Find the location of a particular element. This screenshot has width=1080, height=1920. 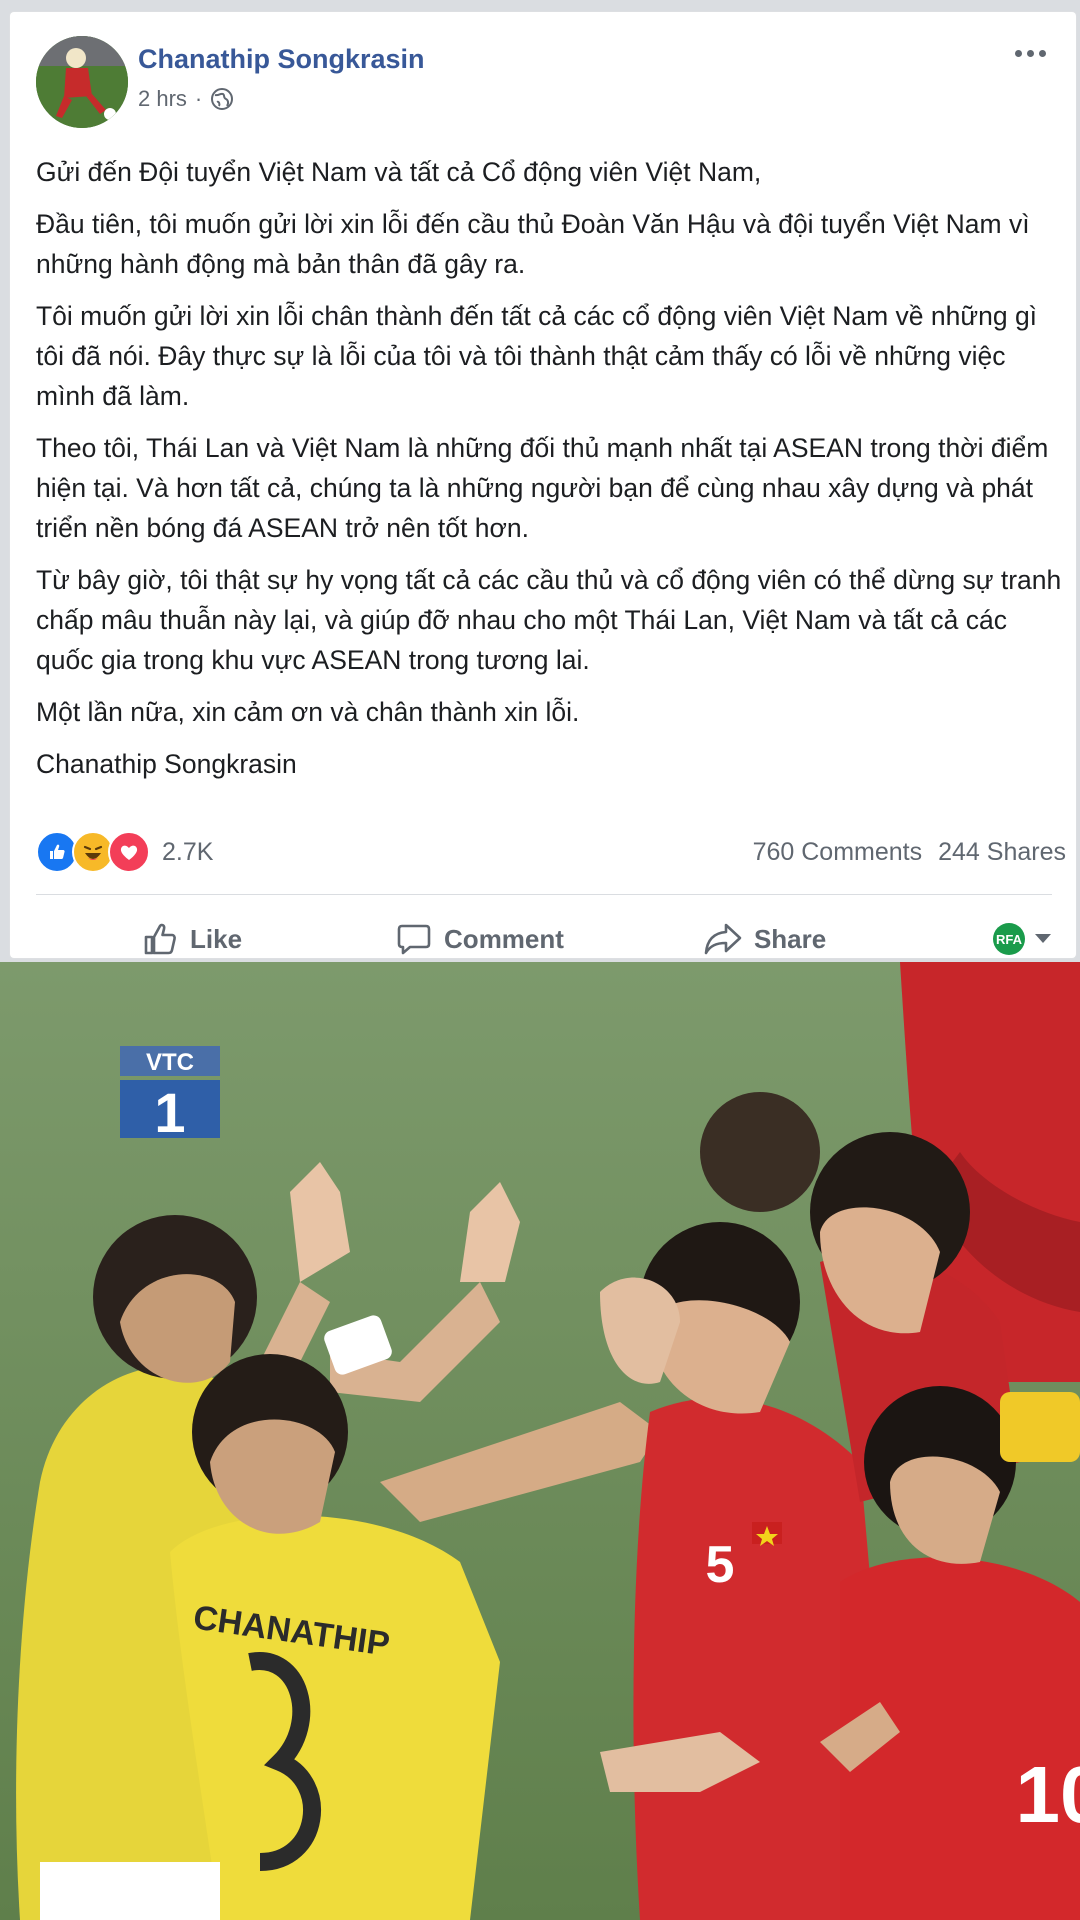

post-signature: Chanathip Songkrasin is located at coordinates (166, 764).